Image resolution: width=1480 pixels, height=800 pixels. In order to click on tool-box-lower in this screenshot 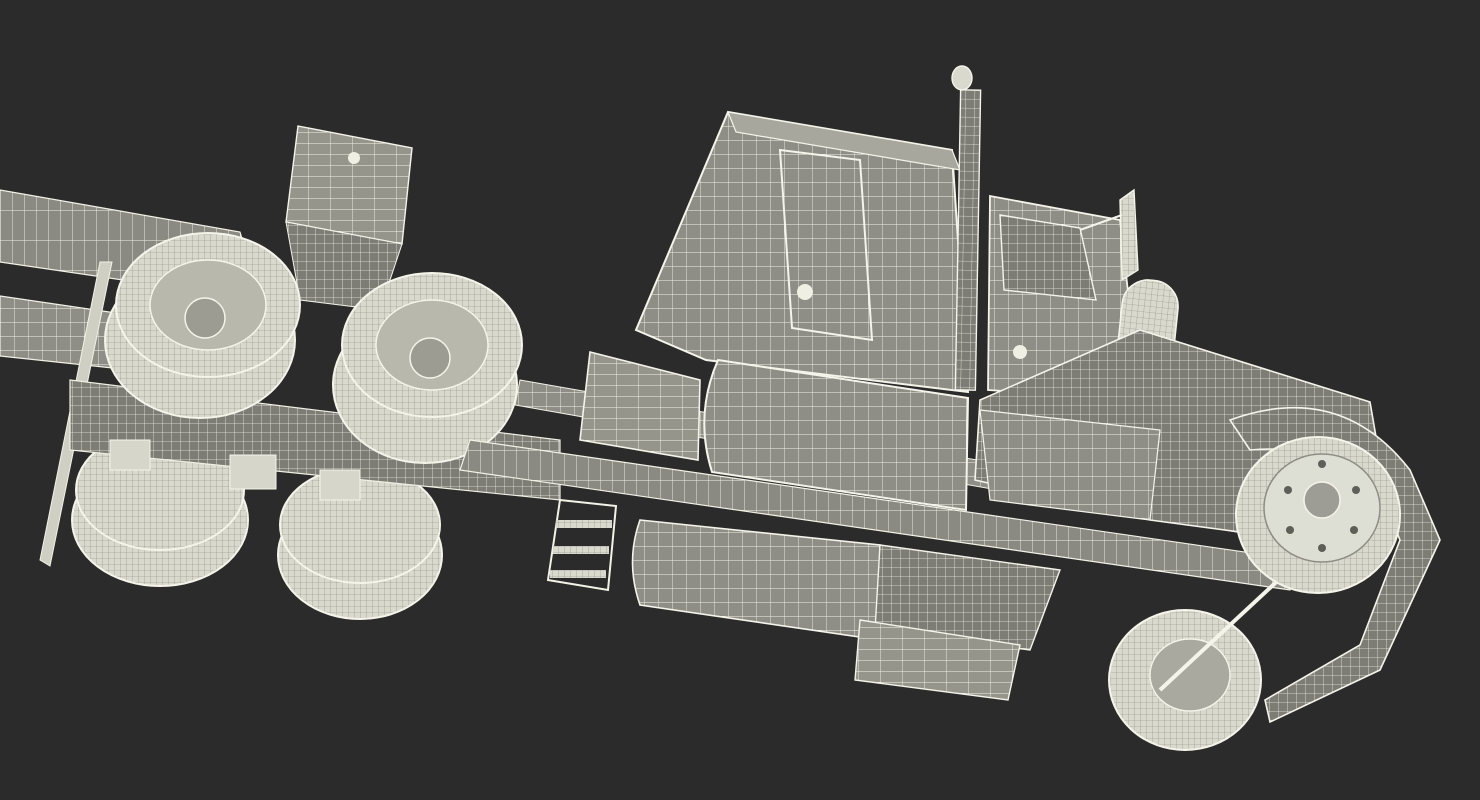, I will do `click(957, 622)`.